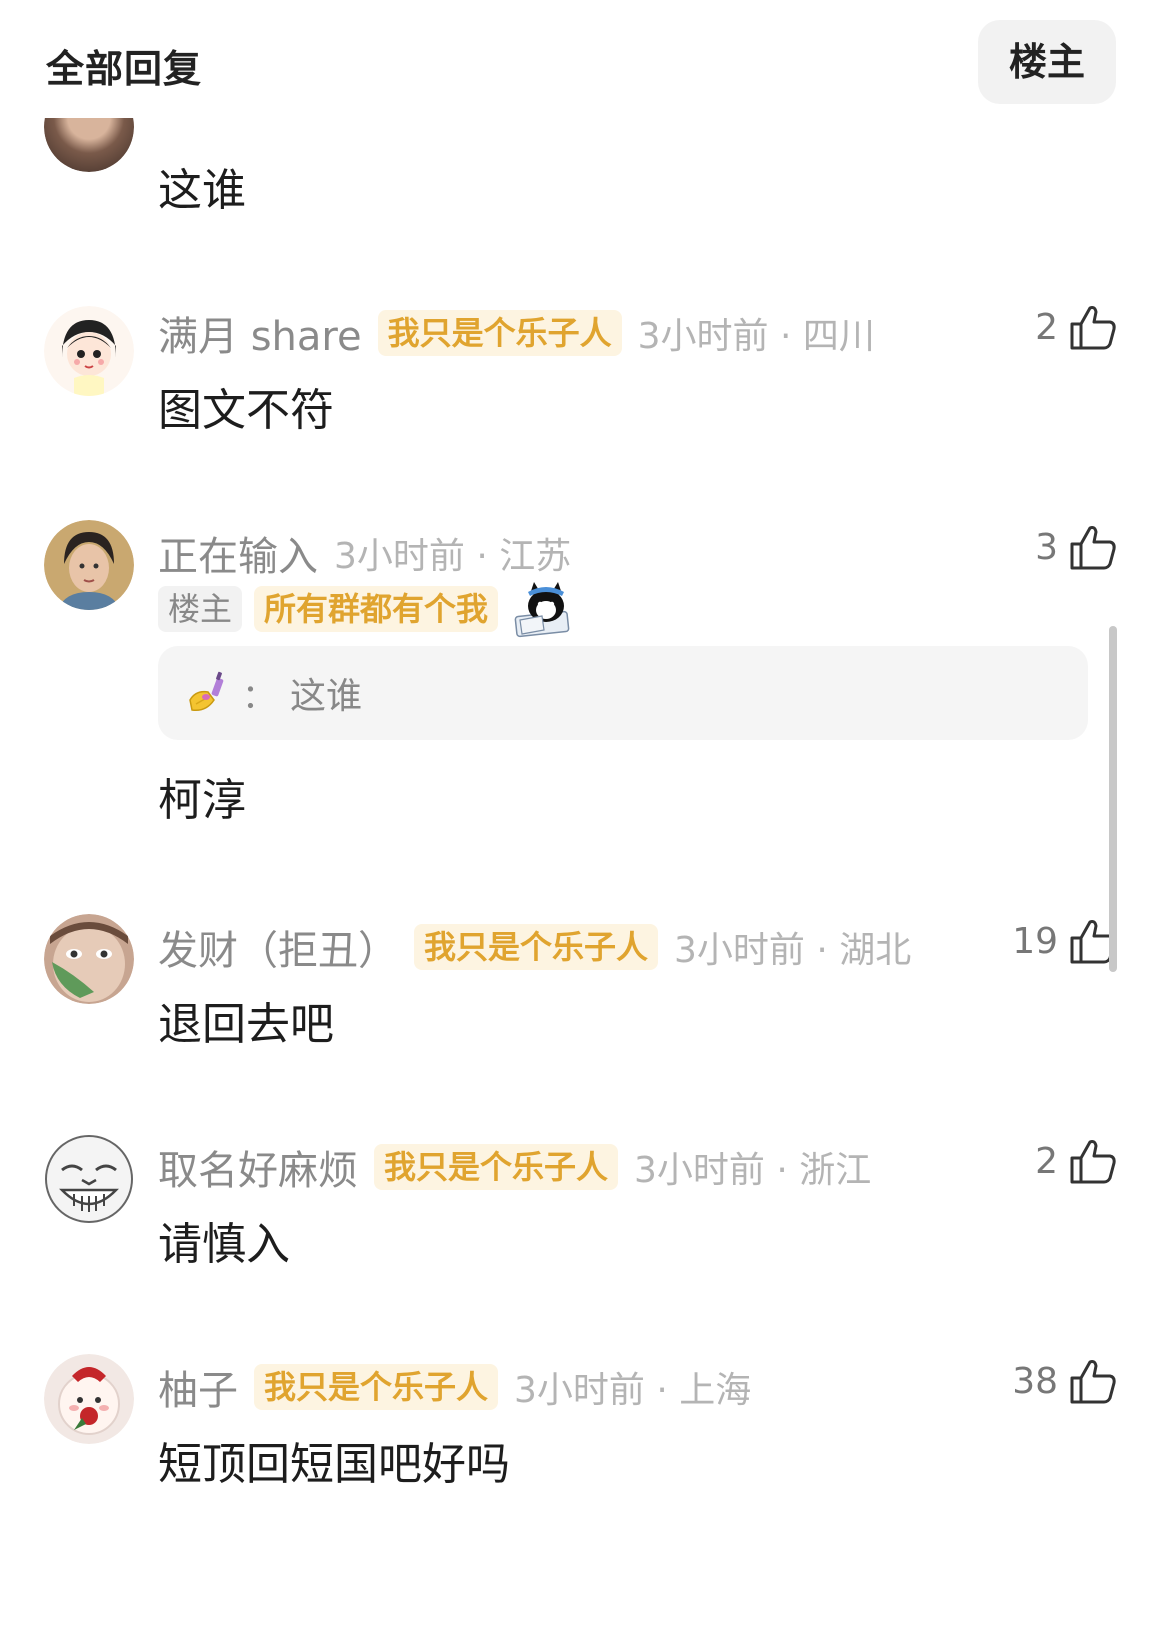 Image resolution: width=1170 pixels, height=1627 pixels. Describe the element at coordinates (542, 610) in the screenshot. I see `cat-sticker-icon` at that location.